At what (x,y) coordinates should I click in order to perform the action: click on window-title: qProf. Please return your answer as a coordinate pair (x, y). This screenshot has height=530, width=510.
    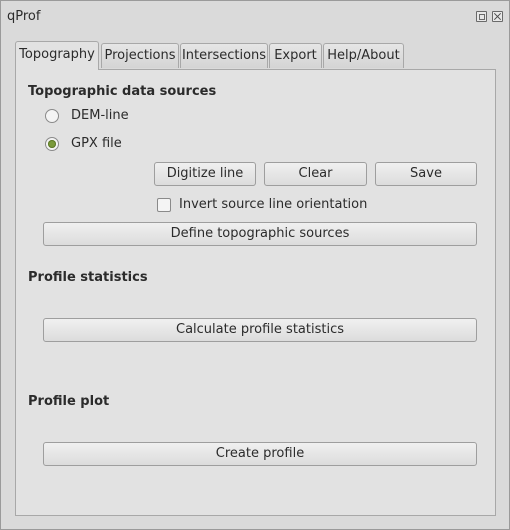
    Looking at the image, I should click on (24, 16).